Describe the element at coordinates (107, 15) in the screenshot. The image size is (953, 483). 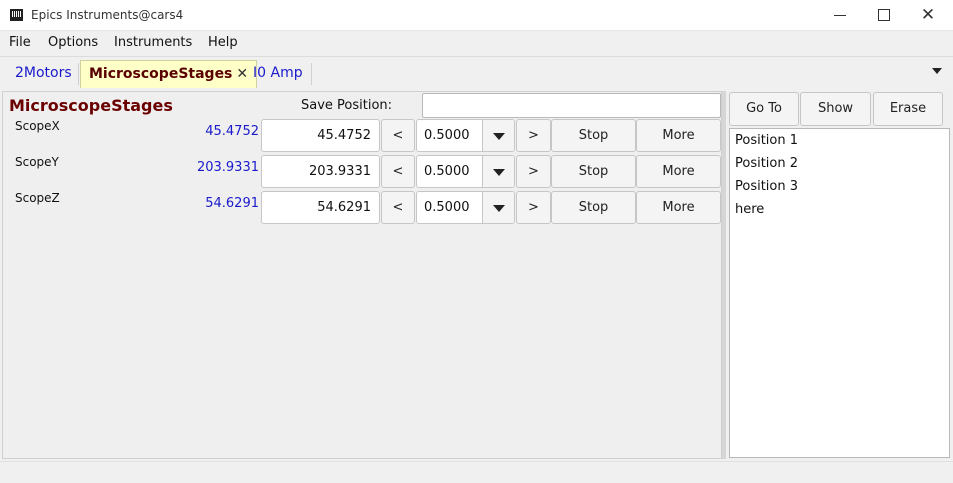
I see `window-title: Epics Instruments@cars4` at that location.